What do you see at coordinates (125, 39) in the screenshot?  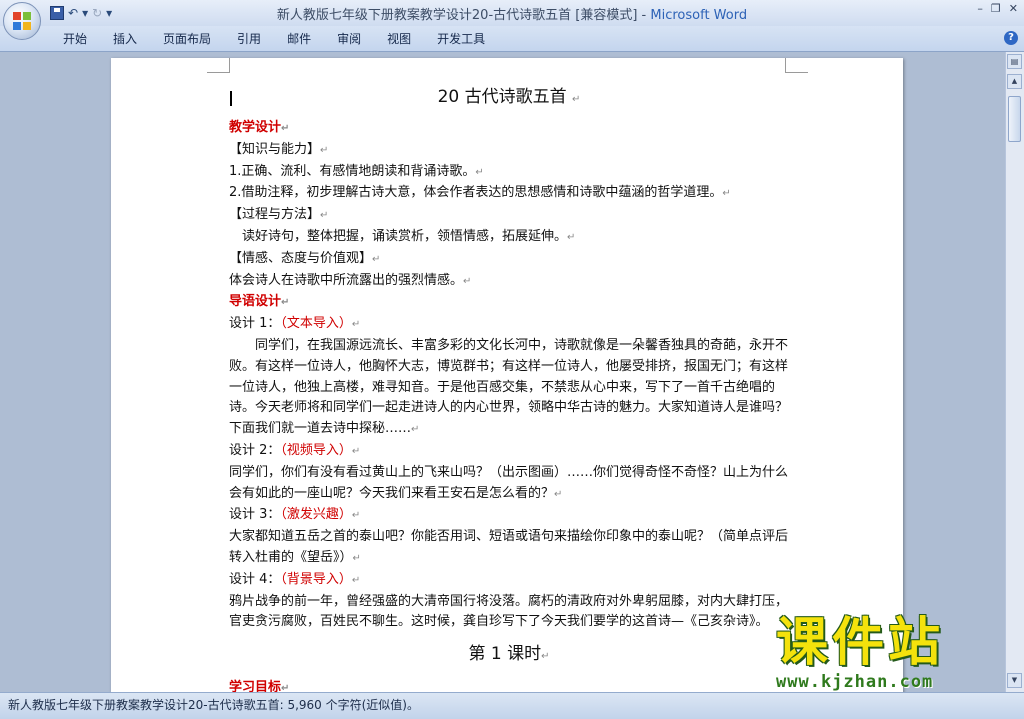 I see `tab-insert: 插入` at bounding box center [125, 39].